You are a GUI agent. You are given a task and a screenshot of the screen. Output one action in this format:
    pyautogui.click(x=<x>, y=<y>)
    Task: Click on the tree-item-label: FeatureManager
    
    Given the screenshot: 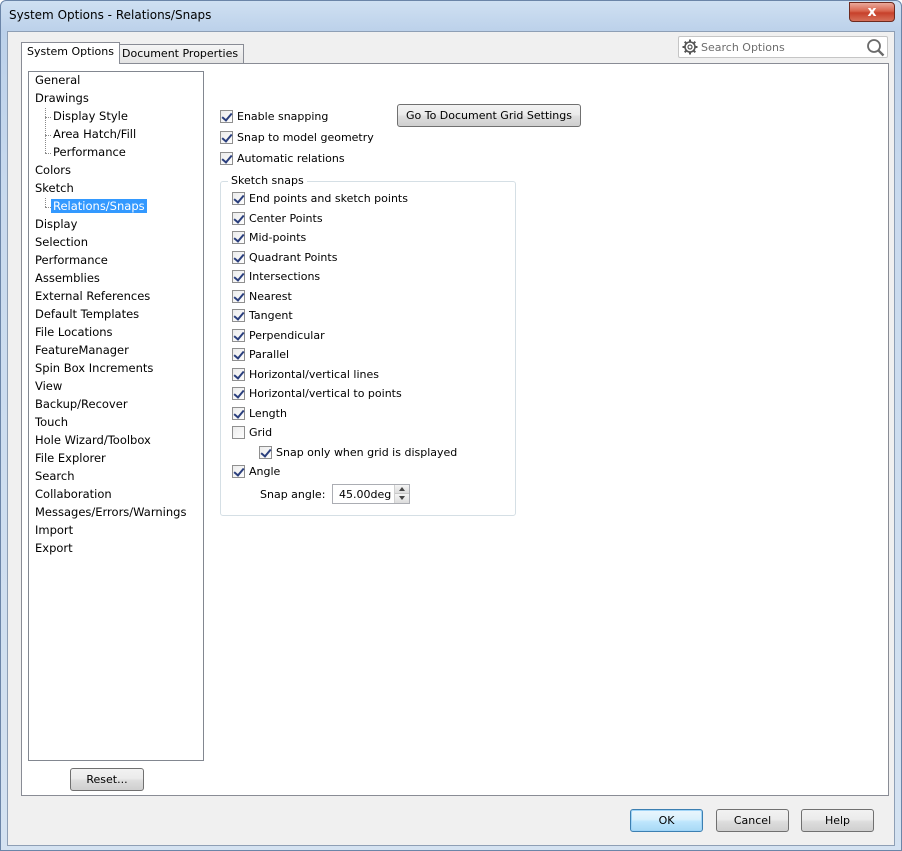 What is the action you would take?
    pyautogui.click(x=82, y=350)
    